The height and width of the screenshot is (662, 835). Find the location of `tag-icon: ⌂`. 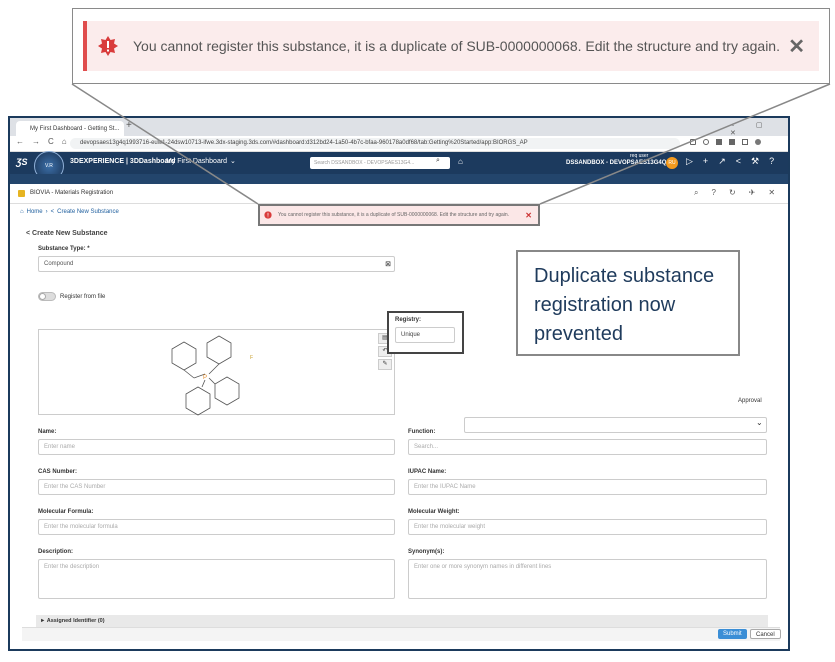

tag-icon: ⌂ is located at coordinates (460, 161).